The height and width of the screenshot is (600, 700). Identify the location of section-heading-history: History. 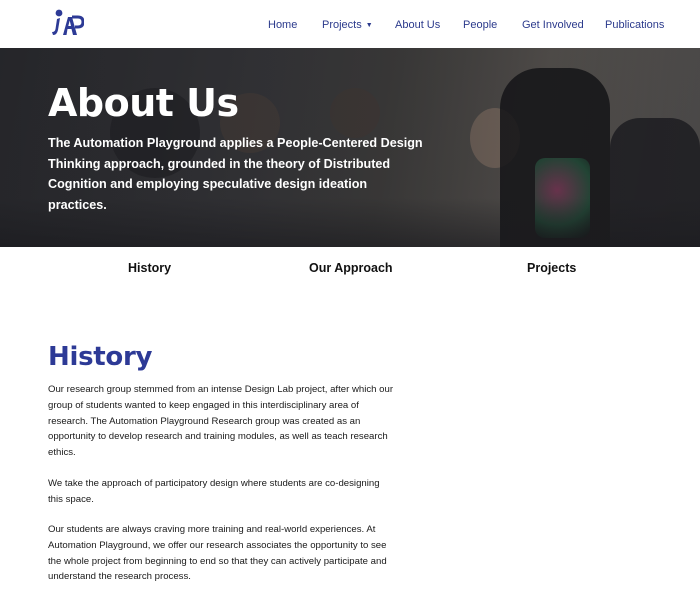
(100, 357).